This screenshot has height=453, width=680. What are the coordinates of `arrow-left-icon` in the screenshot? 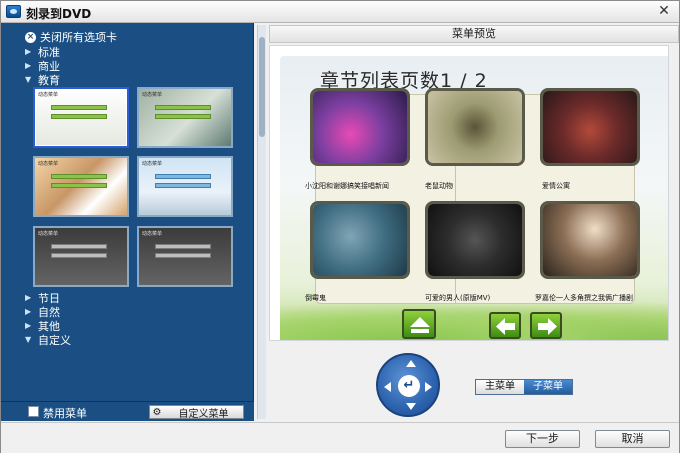 It's located at (505, 326).